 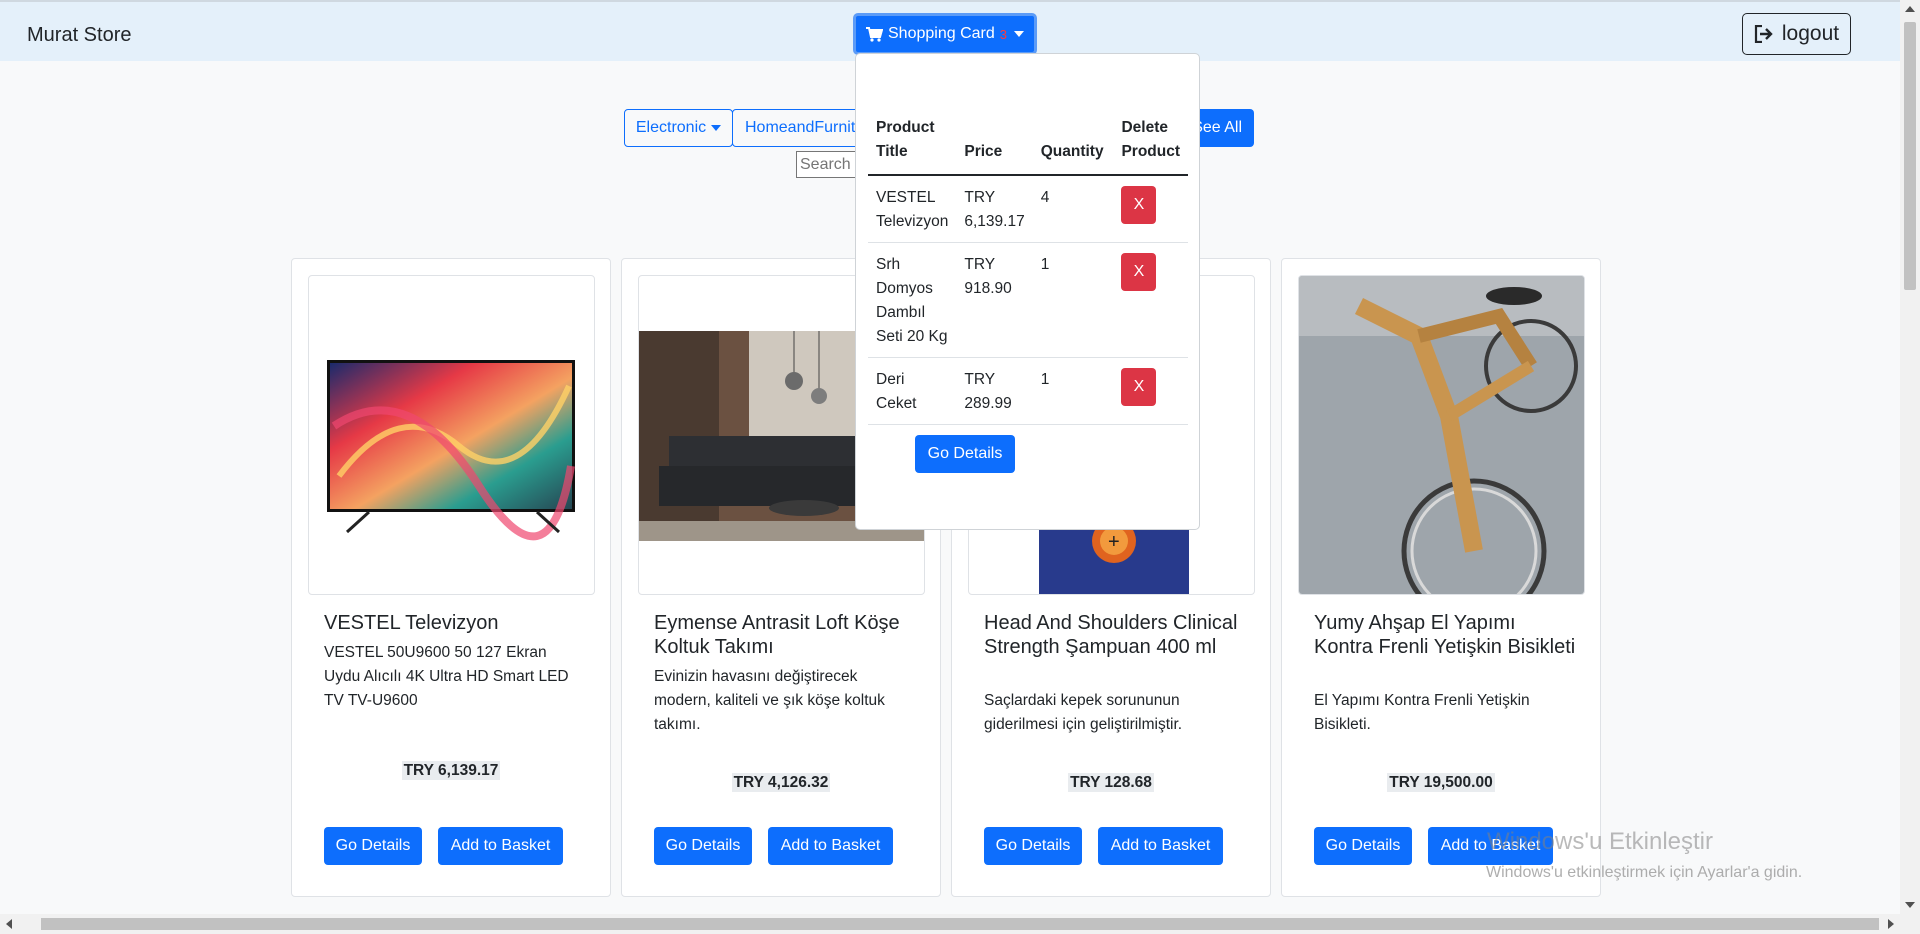 I want to click on cart-item-title: Srh Domyos Dambıl Seti 20 Kg, so click(x=912, y=300).